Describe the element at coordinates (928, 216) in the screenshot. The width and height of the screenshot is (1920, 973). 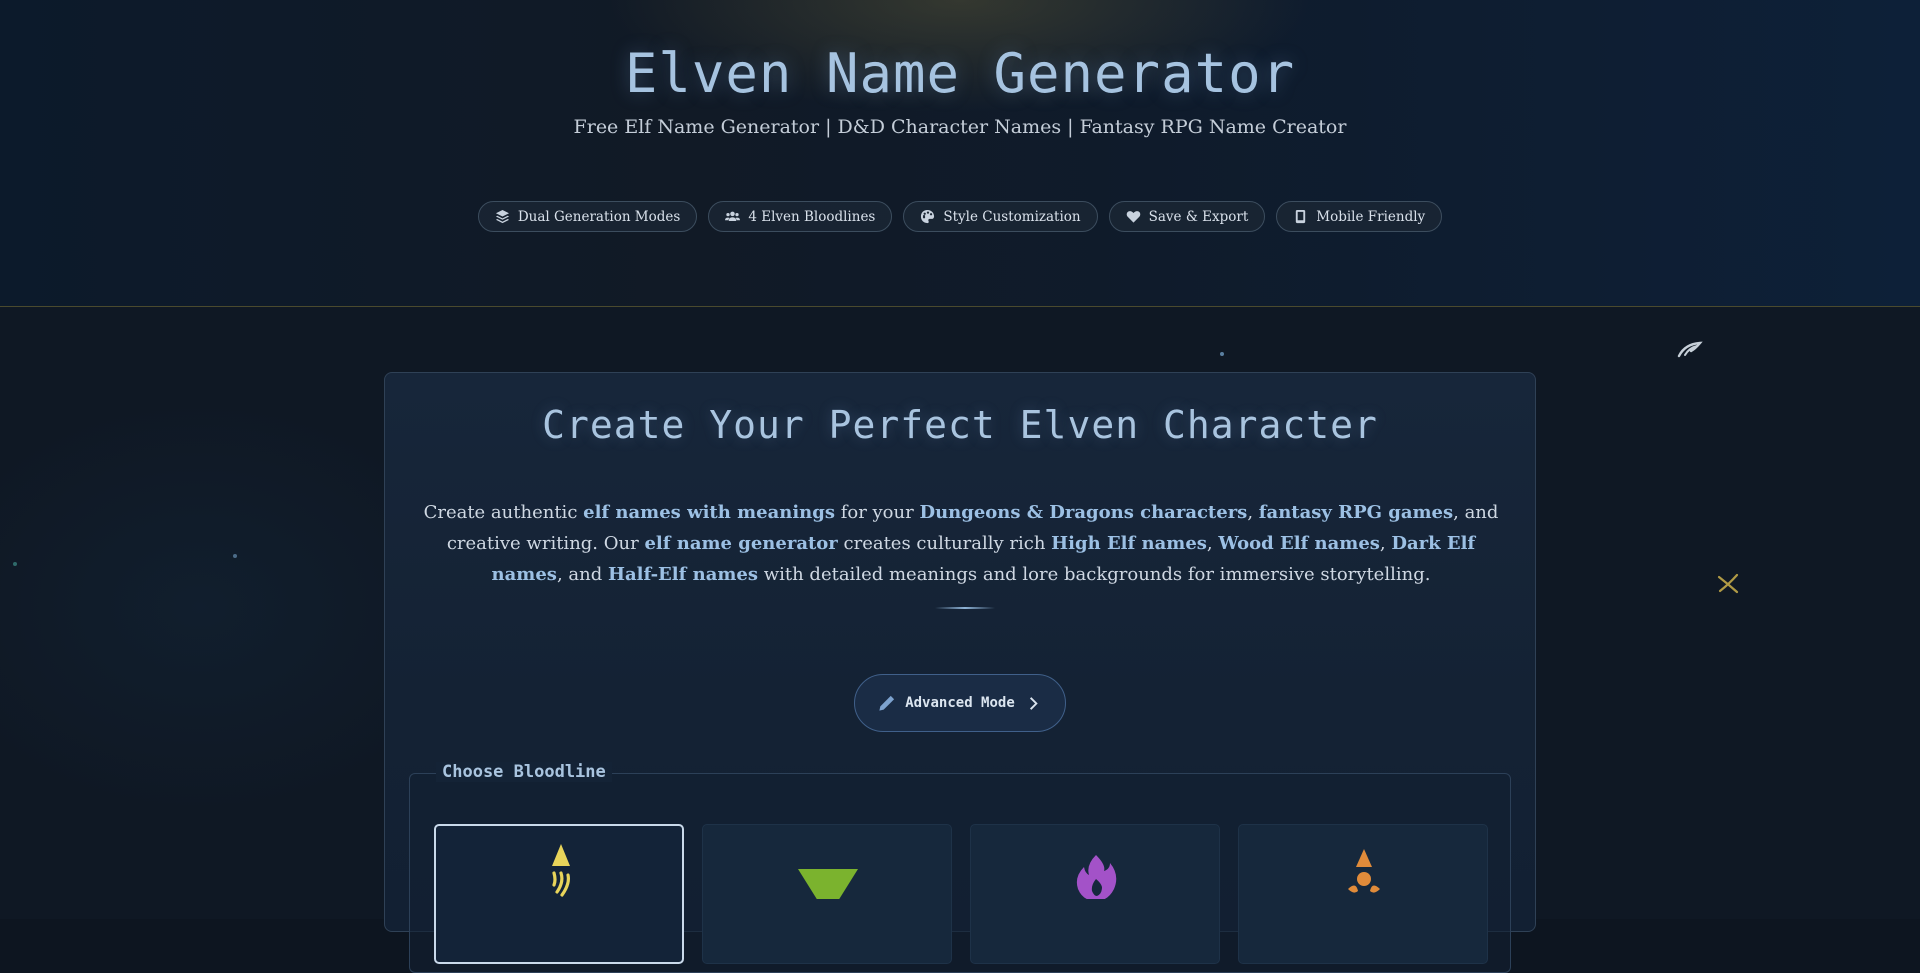
I see `palette-icon` at that location.